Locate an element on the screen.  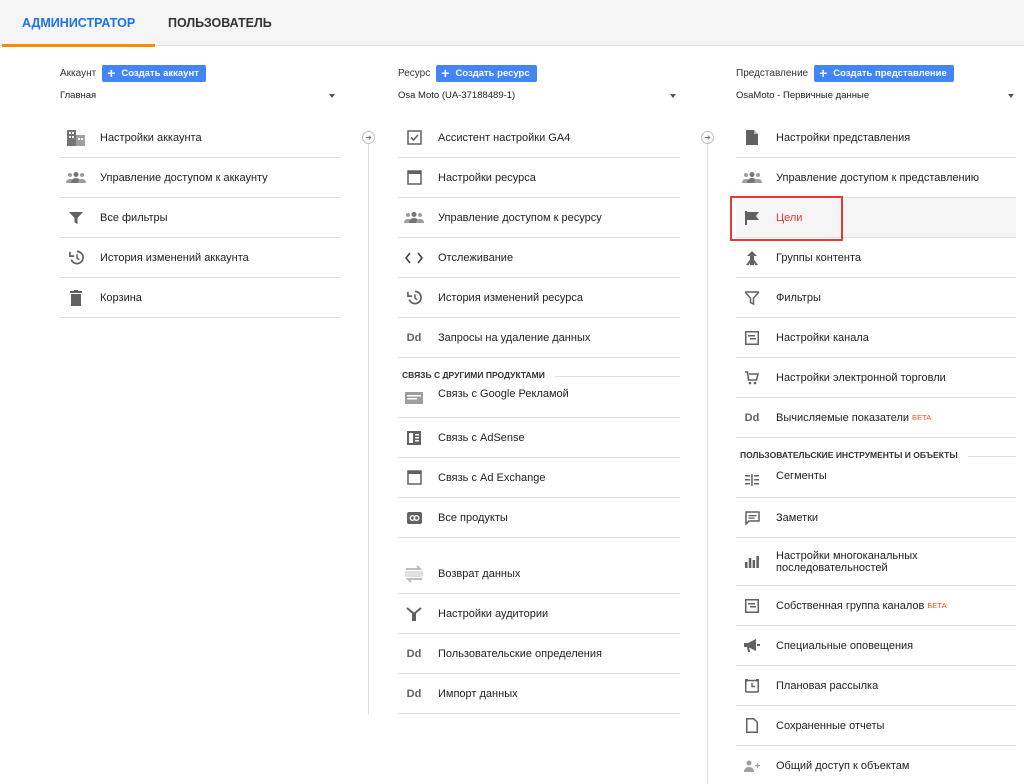
saved-reports-item: Сохраненные отчеты is located at coordinates (876, 726).